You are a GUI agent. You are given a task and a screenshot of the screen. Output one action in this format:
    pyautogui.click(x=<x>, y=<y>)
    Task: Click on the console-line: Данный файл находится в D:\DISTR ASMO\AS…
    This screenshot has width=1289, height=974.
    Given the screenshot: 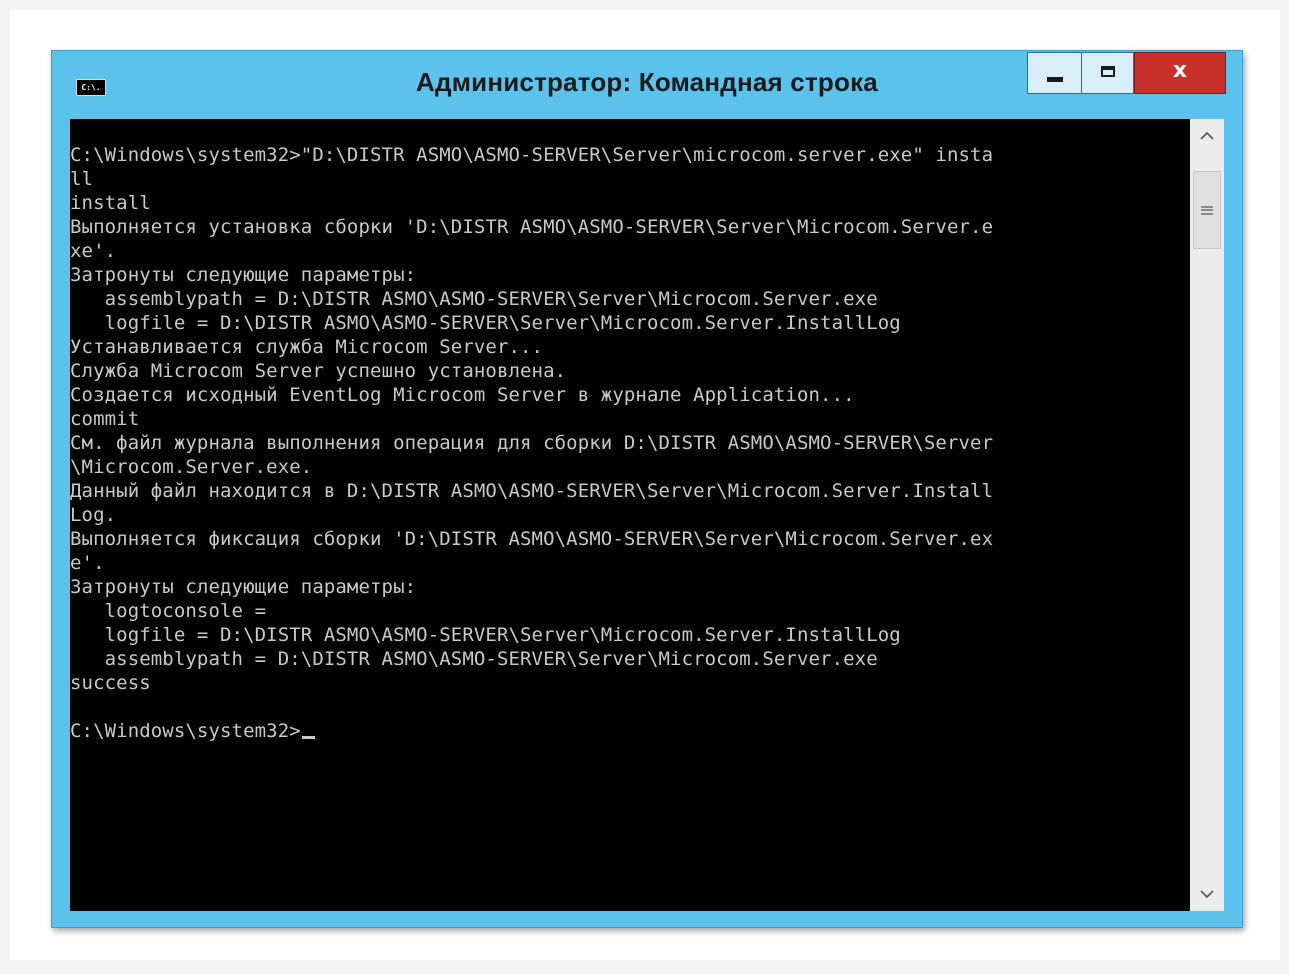 What is the action you would take?
    pyautogui.click(x=532, y=491)
    